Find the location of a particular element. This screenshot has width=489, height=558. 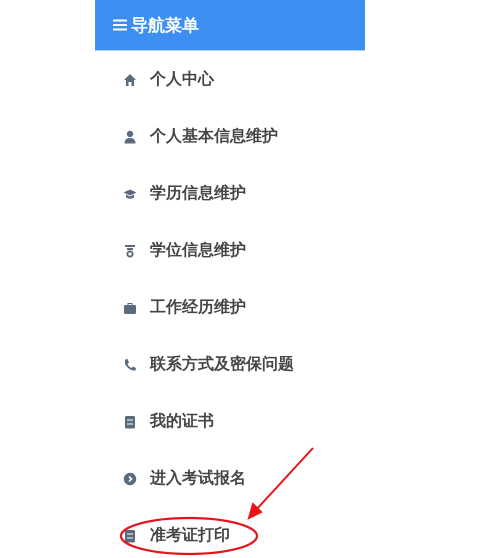

graduation-cap-icon is located at coordinates (130, 193).